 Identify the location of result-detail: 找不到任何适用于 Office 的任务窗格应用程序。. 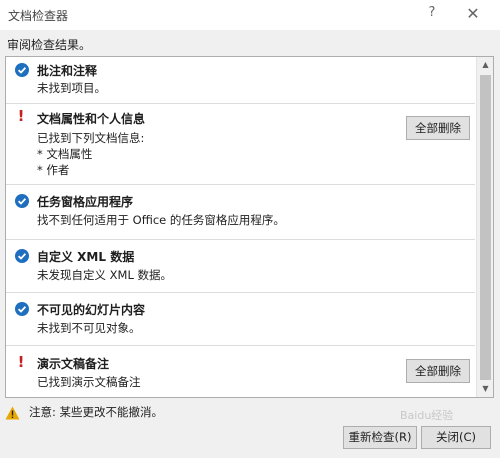
(161, 220).